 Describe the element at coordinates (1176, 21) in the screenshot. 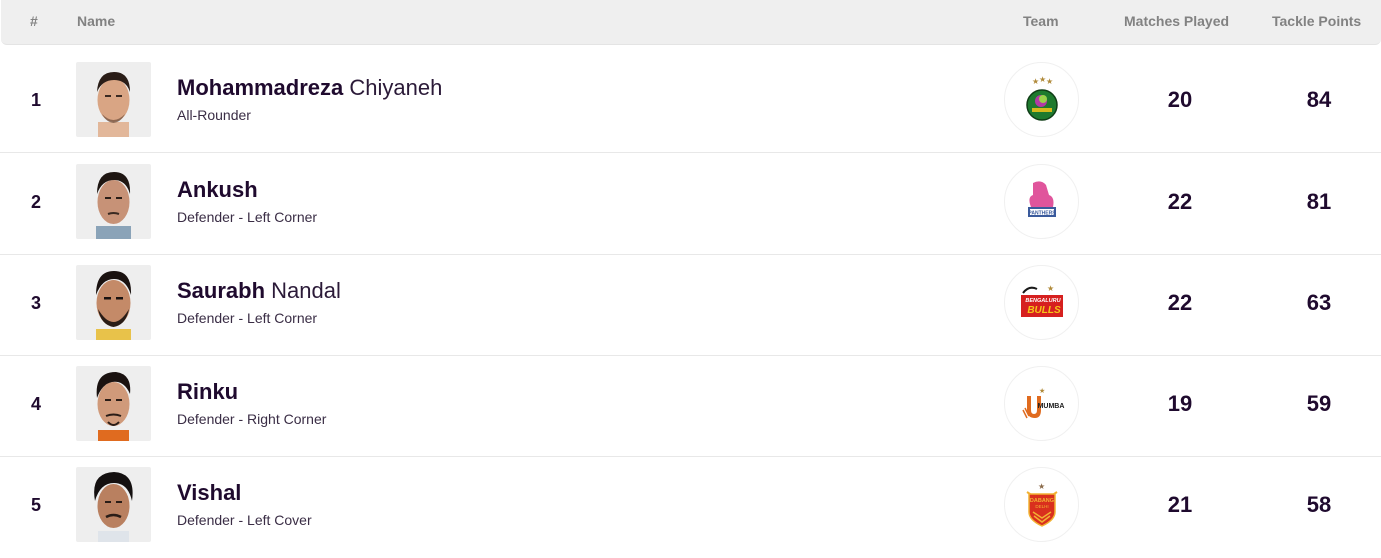

I see `column-header-matches-played: Matches Played` at that location.